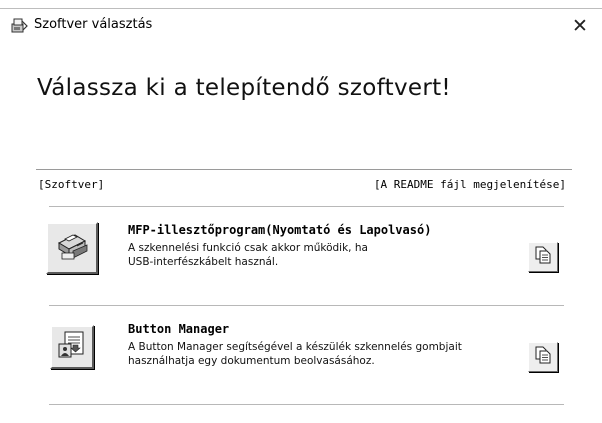 The height and width of the screenshot is (423, 602). Describe the element at coordinates (71, 184) in the screenshot. I see `software-column-header: [Szoftver]` at that location.